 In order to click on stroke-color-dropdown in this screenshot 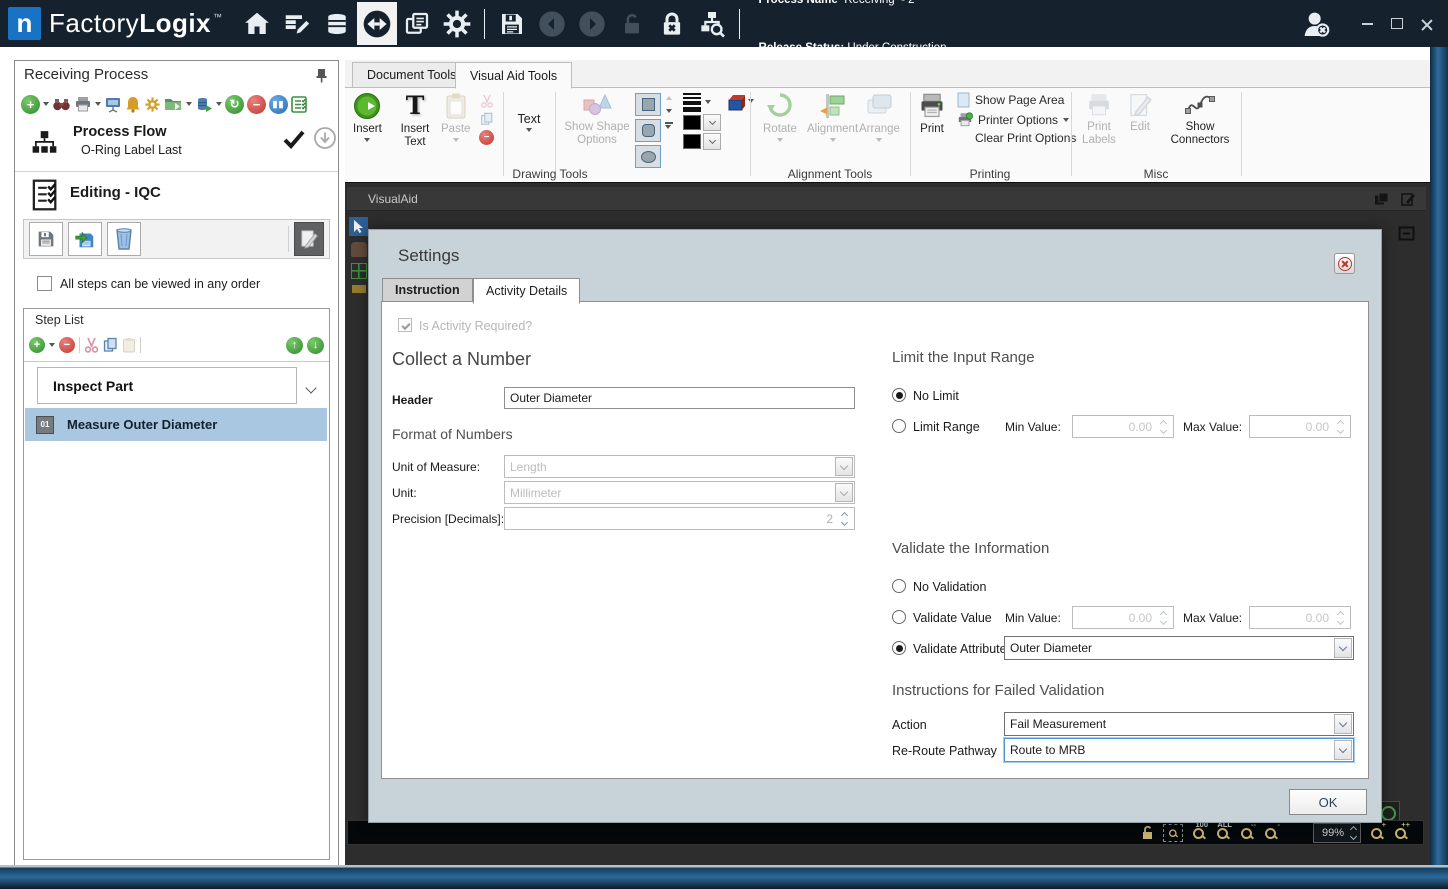, I will do `click(712, 122)`.